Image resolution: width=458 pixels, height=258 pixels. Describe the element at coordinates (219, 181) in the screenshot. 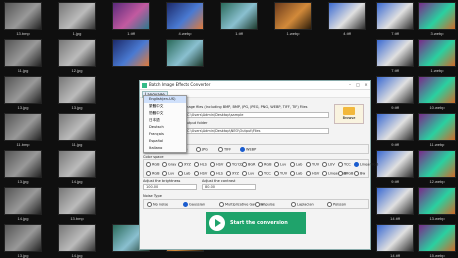

I see `contrast-label: Adjust the contrast` at that location.